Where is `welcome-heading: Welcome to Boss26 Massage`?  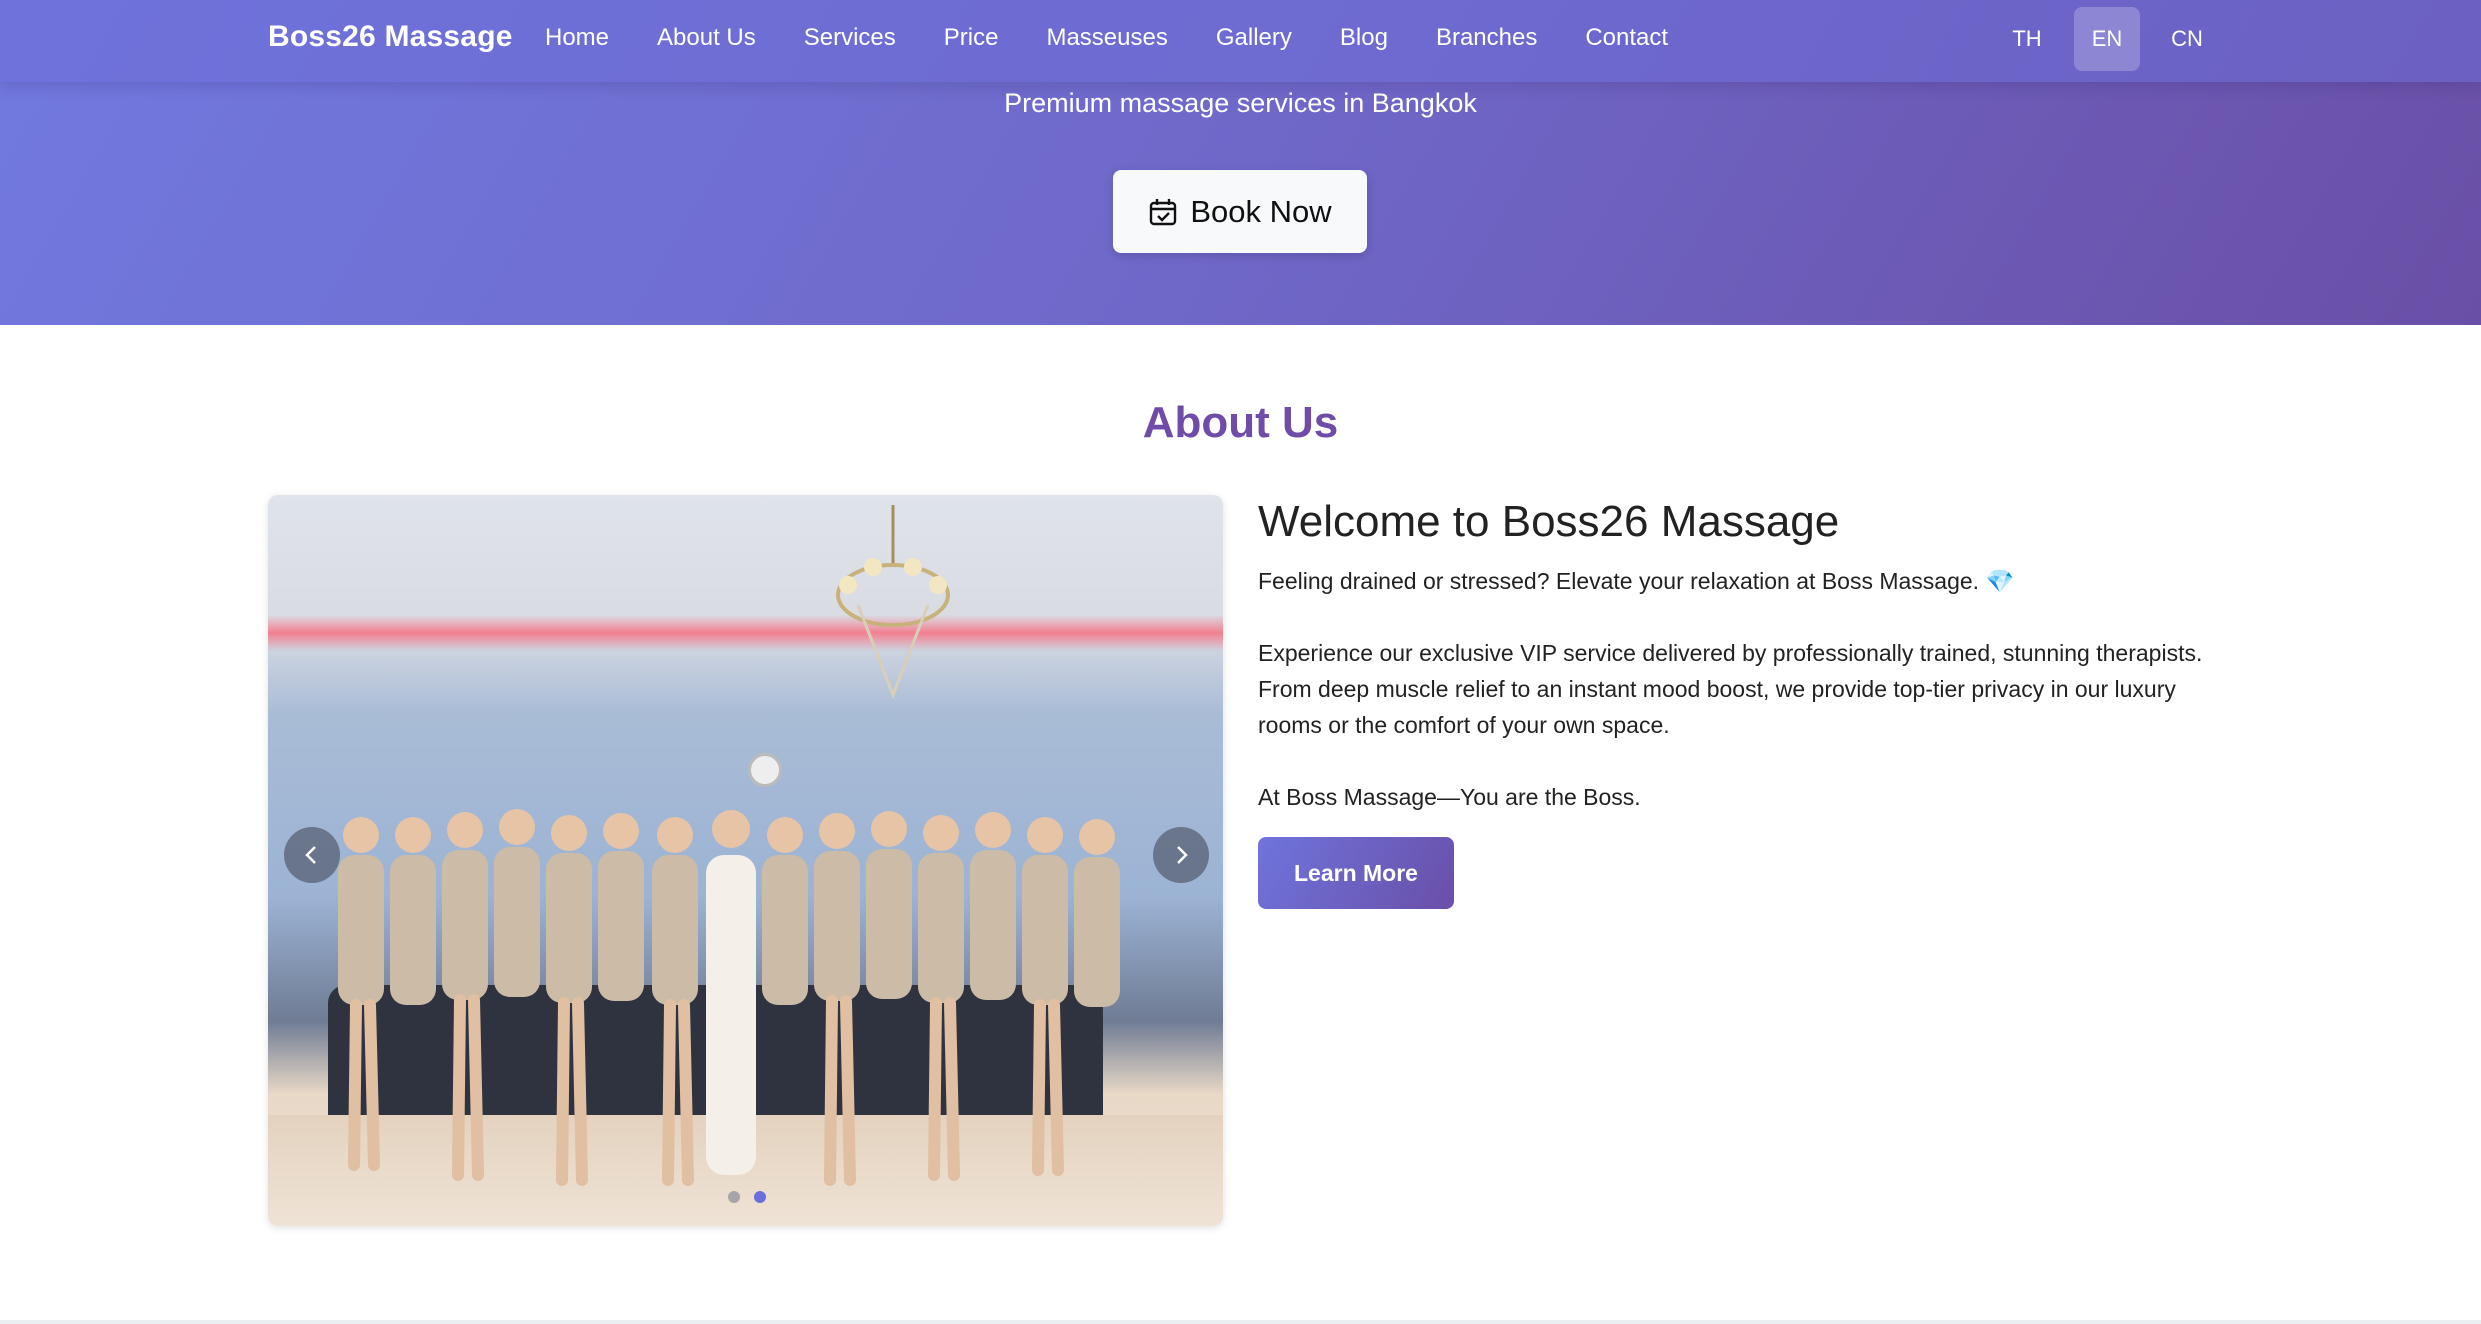 welcome-heading: Welcome to Boss26 Massage is located at coordinates (1549, 521).